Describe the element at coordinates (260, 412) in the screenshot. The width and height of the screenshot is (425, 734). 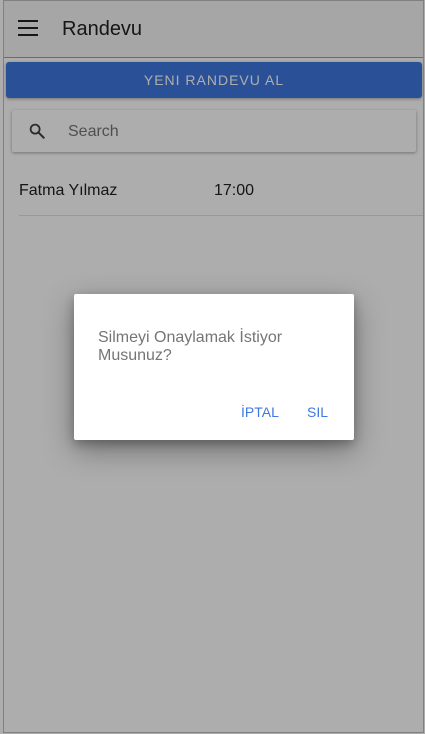
I see `cancel-button: İPTAL` at that location.